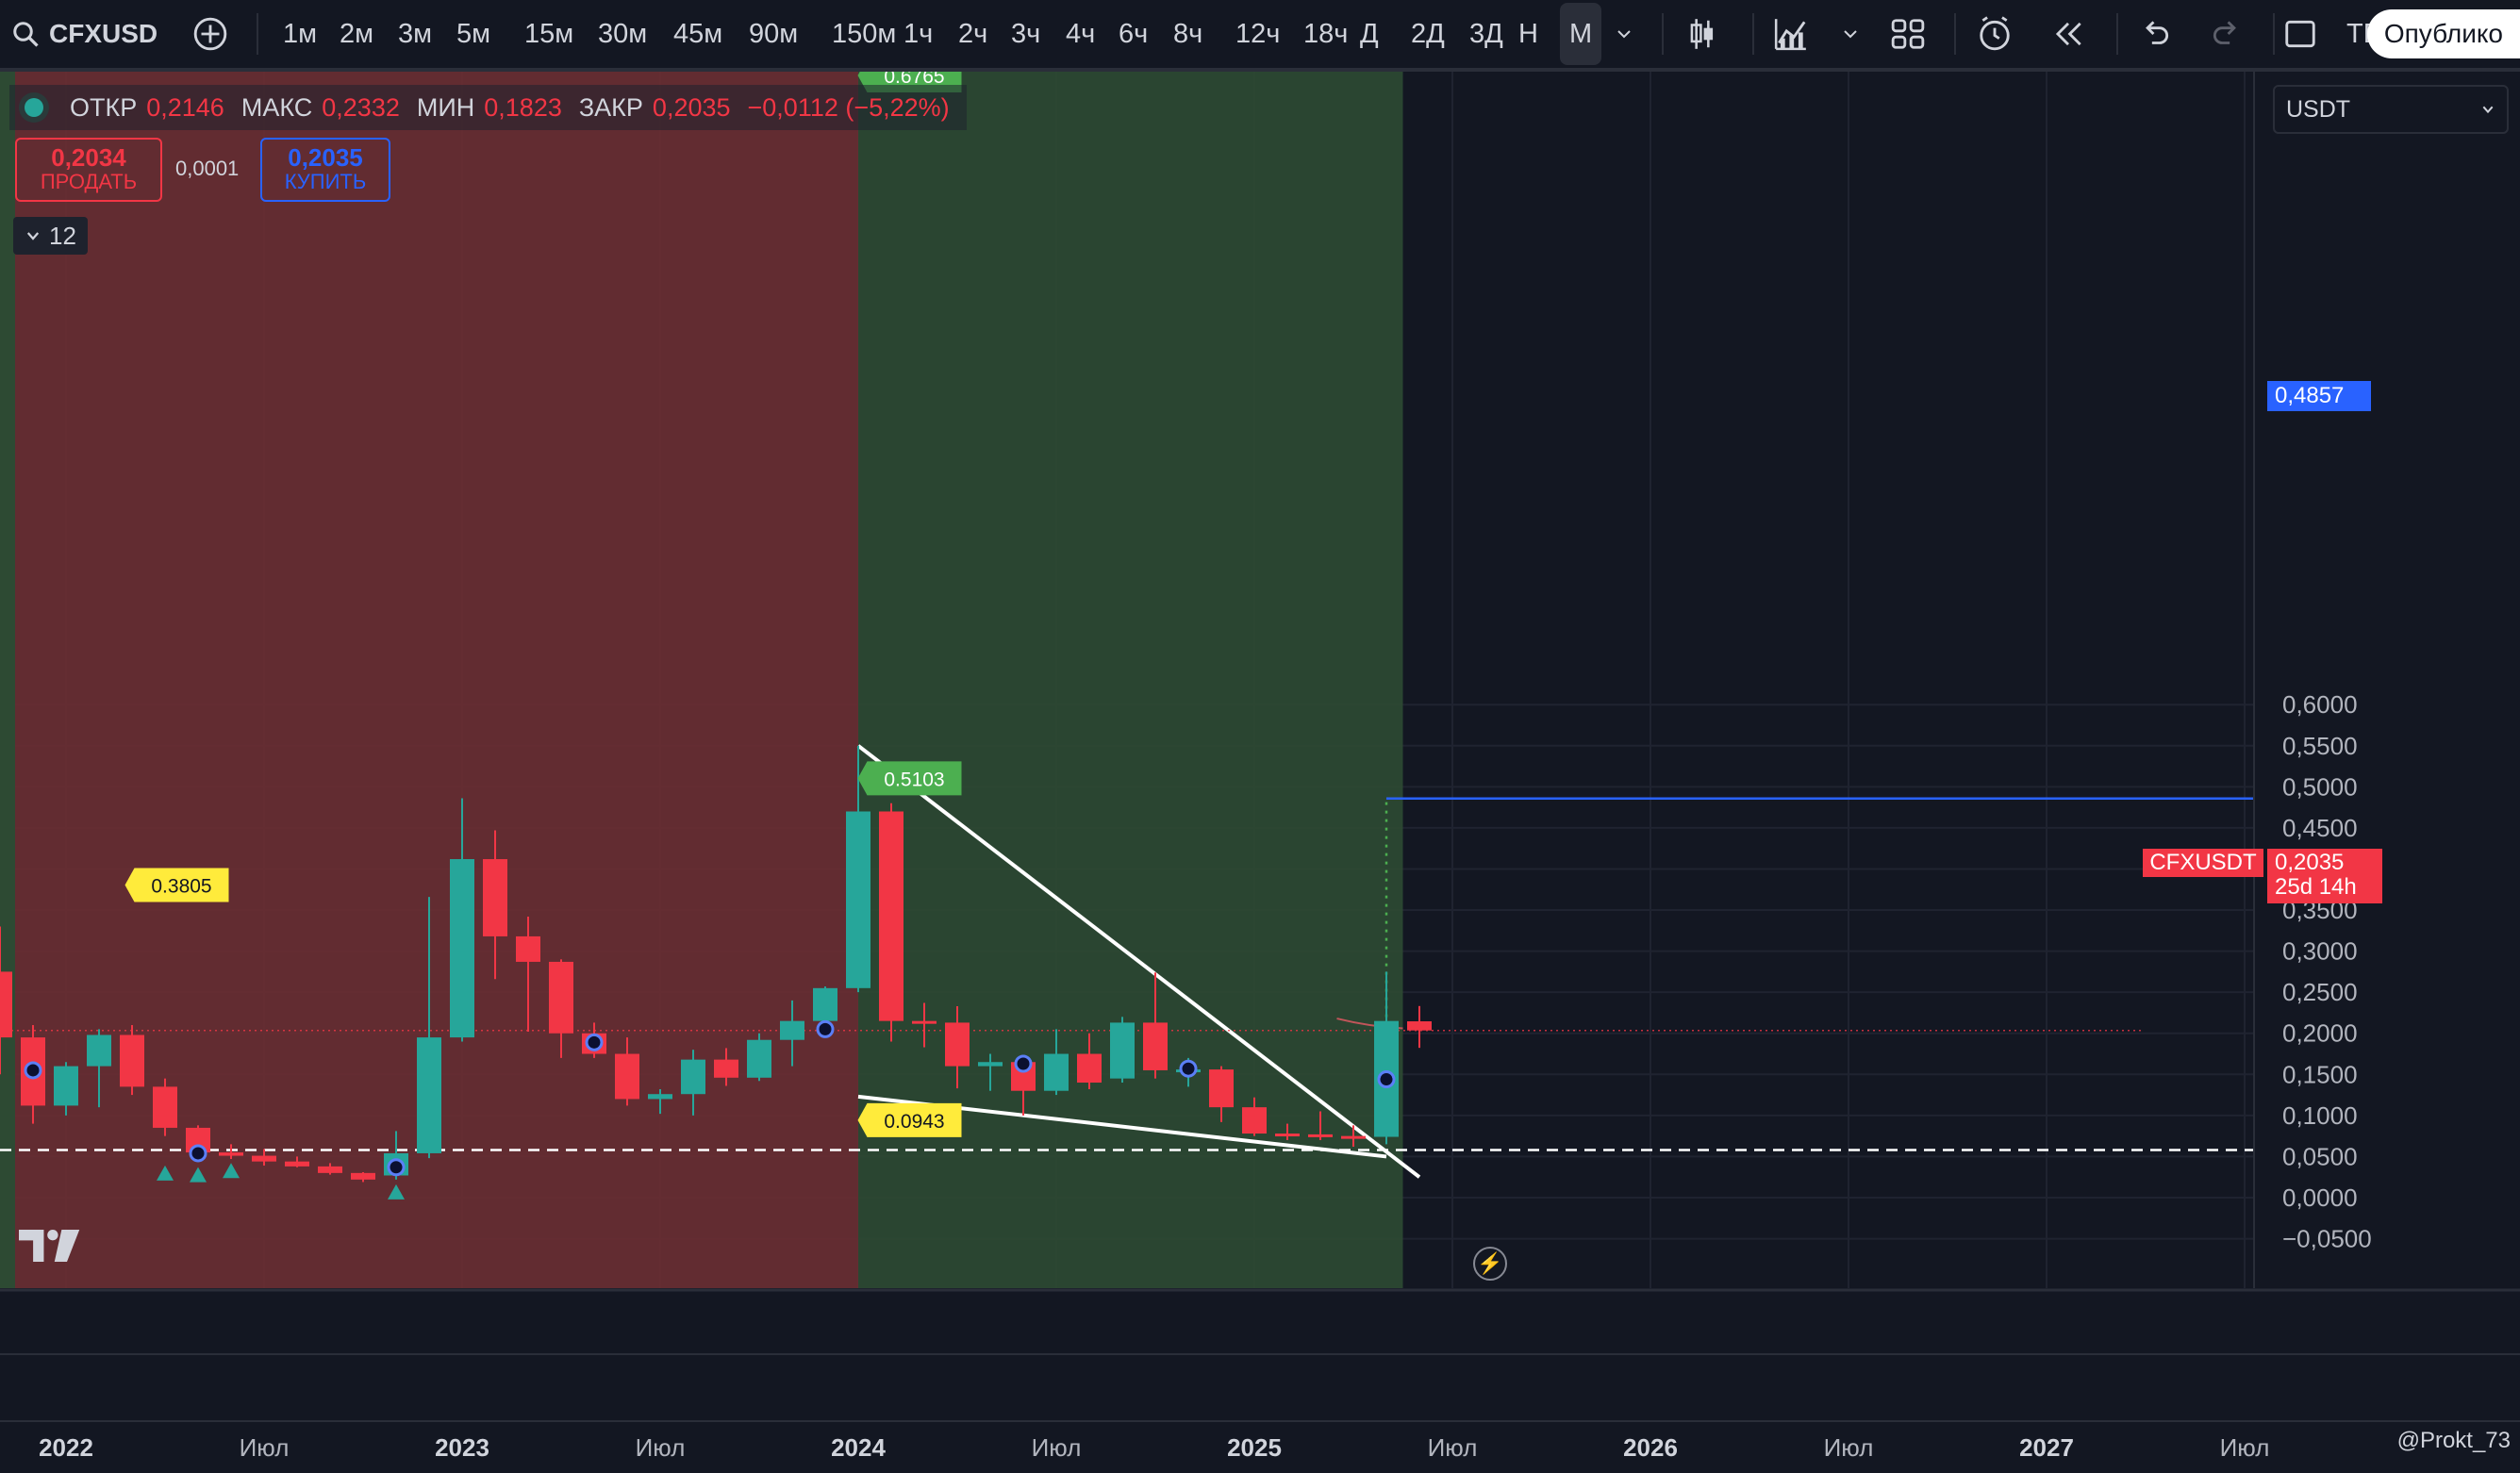 This screenshot has height=1473, width=2520. Describe the element at coordinates (62, 235) in the screenshot. I see `indicators-count: 12` at that location.